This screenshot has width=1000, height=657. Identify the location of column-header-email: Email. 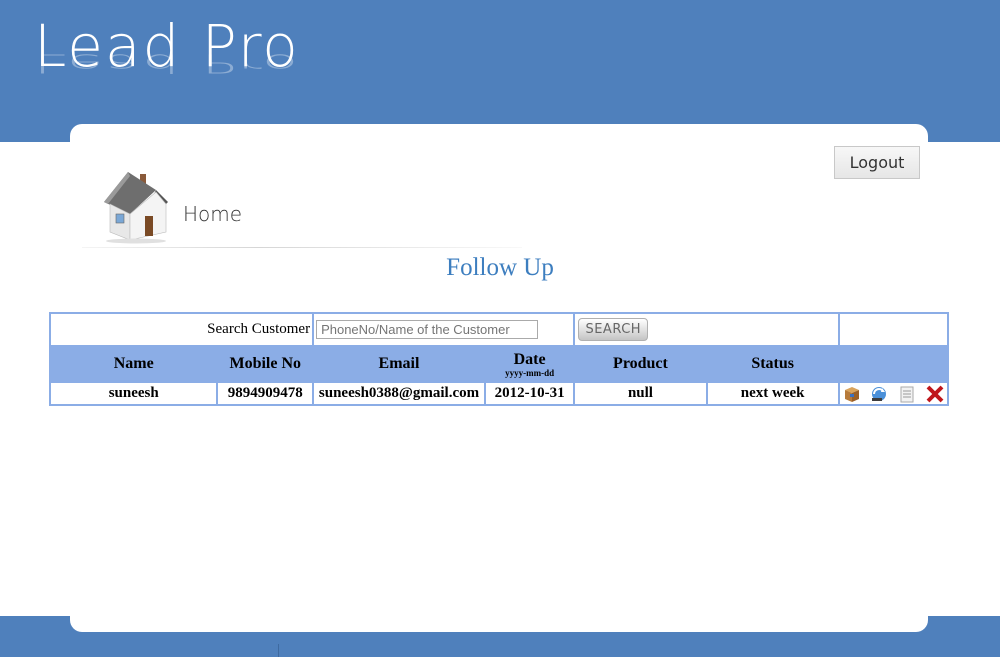
(399, 364).